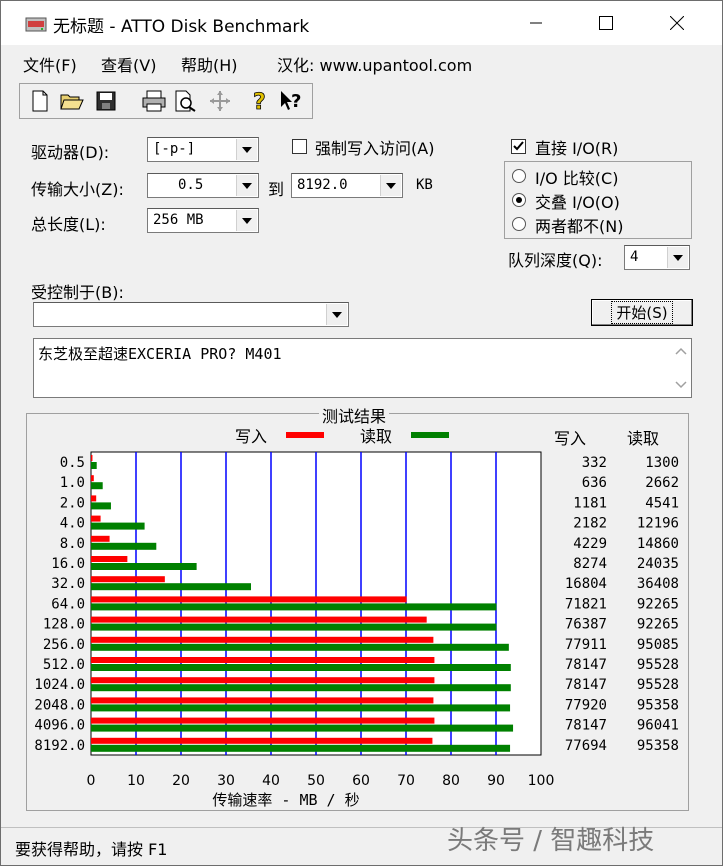  I want to click on y-category-label: 4.0, so click(72, 524).